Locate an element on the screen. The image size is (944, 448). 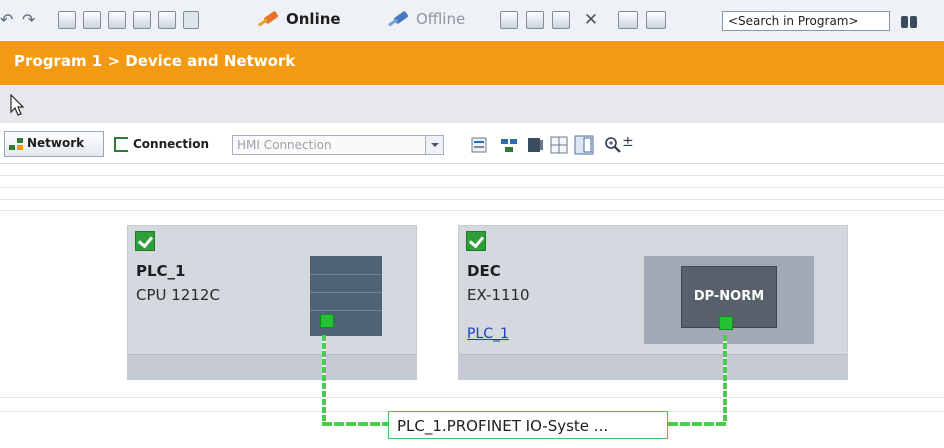
connection-label: Connection is located at coordinates (171, 144).